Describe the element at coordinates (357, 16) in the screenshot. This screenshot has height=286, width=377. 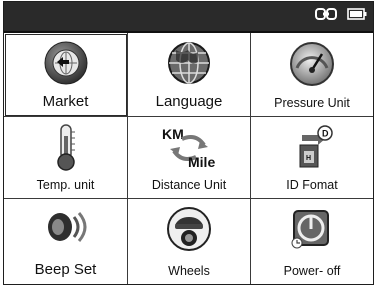
I see `battery-icon` at that location.